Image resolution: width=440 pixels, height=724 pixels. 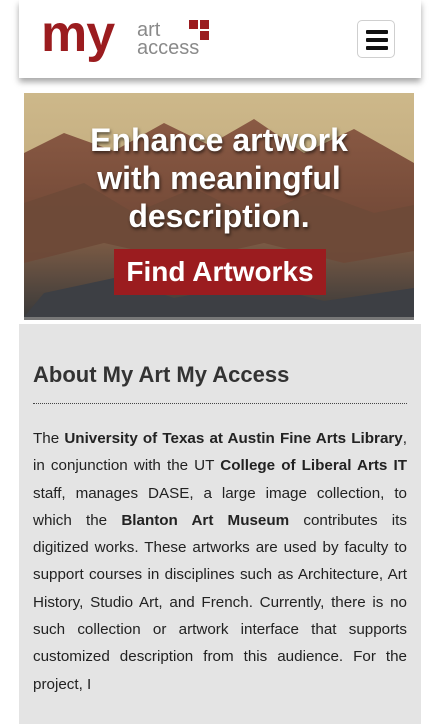 I want to click on about-divider, so click(x=220, y=403).